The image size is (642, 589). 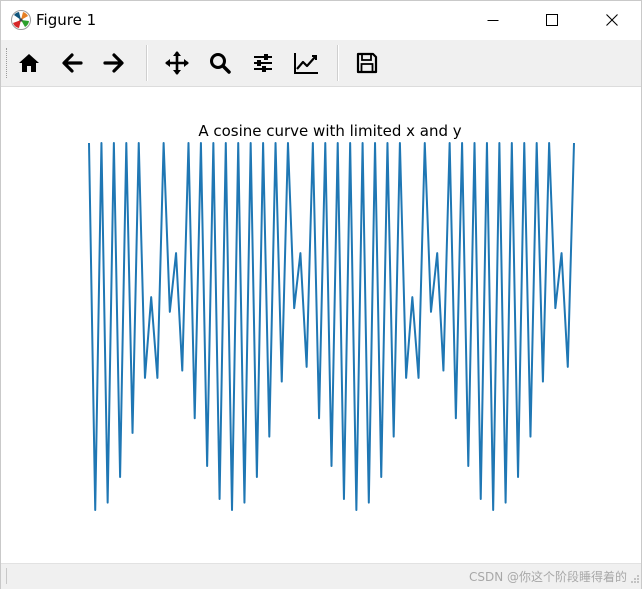 I want to click on floppy-disk-icon, so click(x=367, y=63).